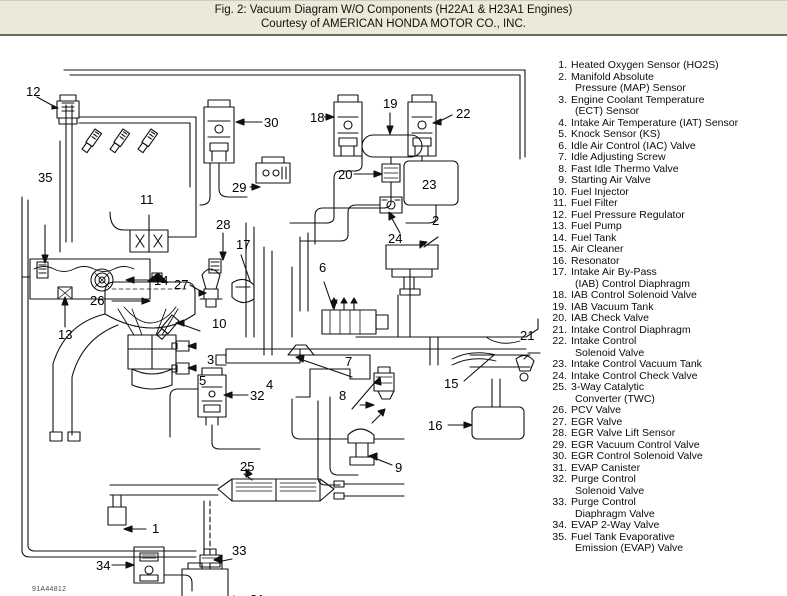 This screenshot has width=787, height=596. I want to click on legend-item-32: 32. Purge Control, so click(669, 479).